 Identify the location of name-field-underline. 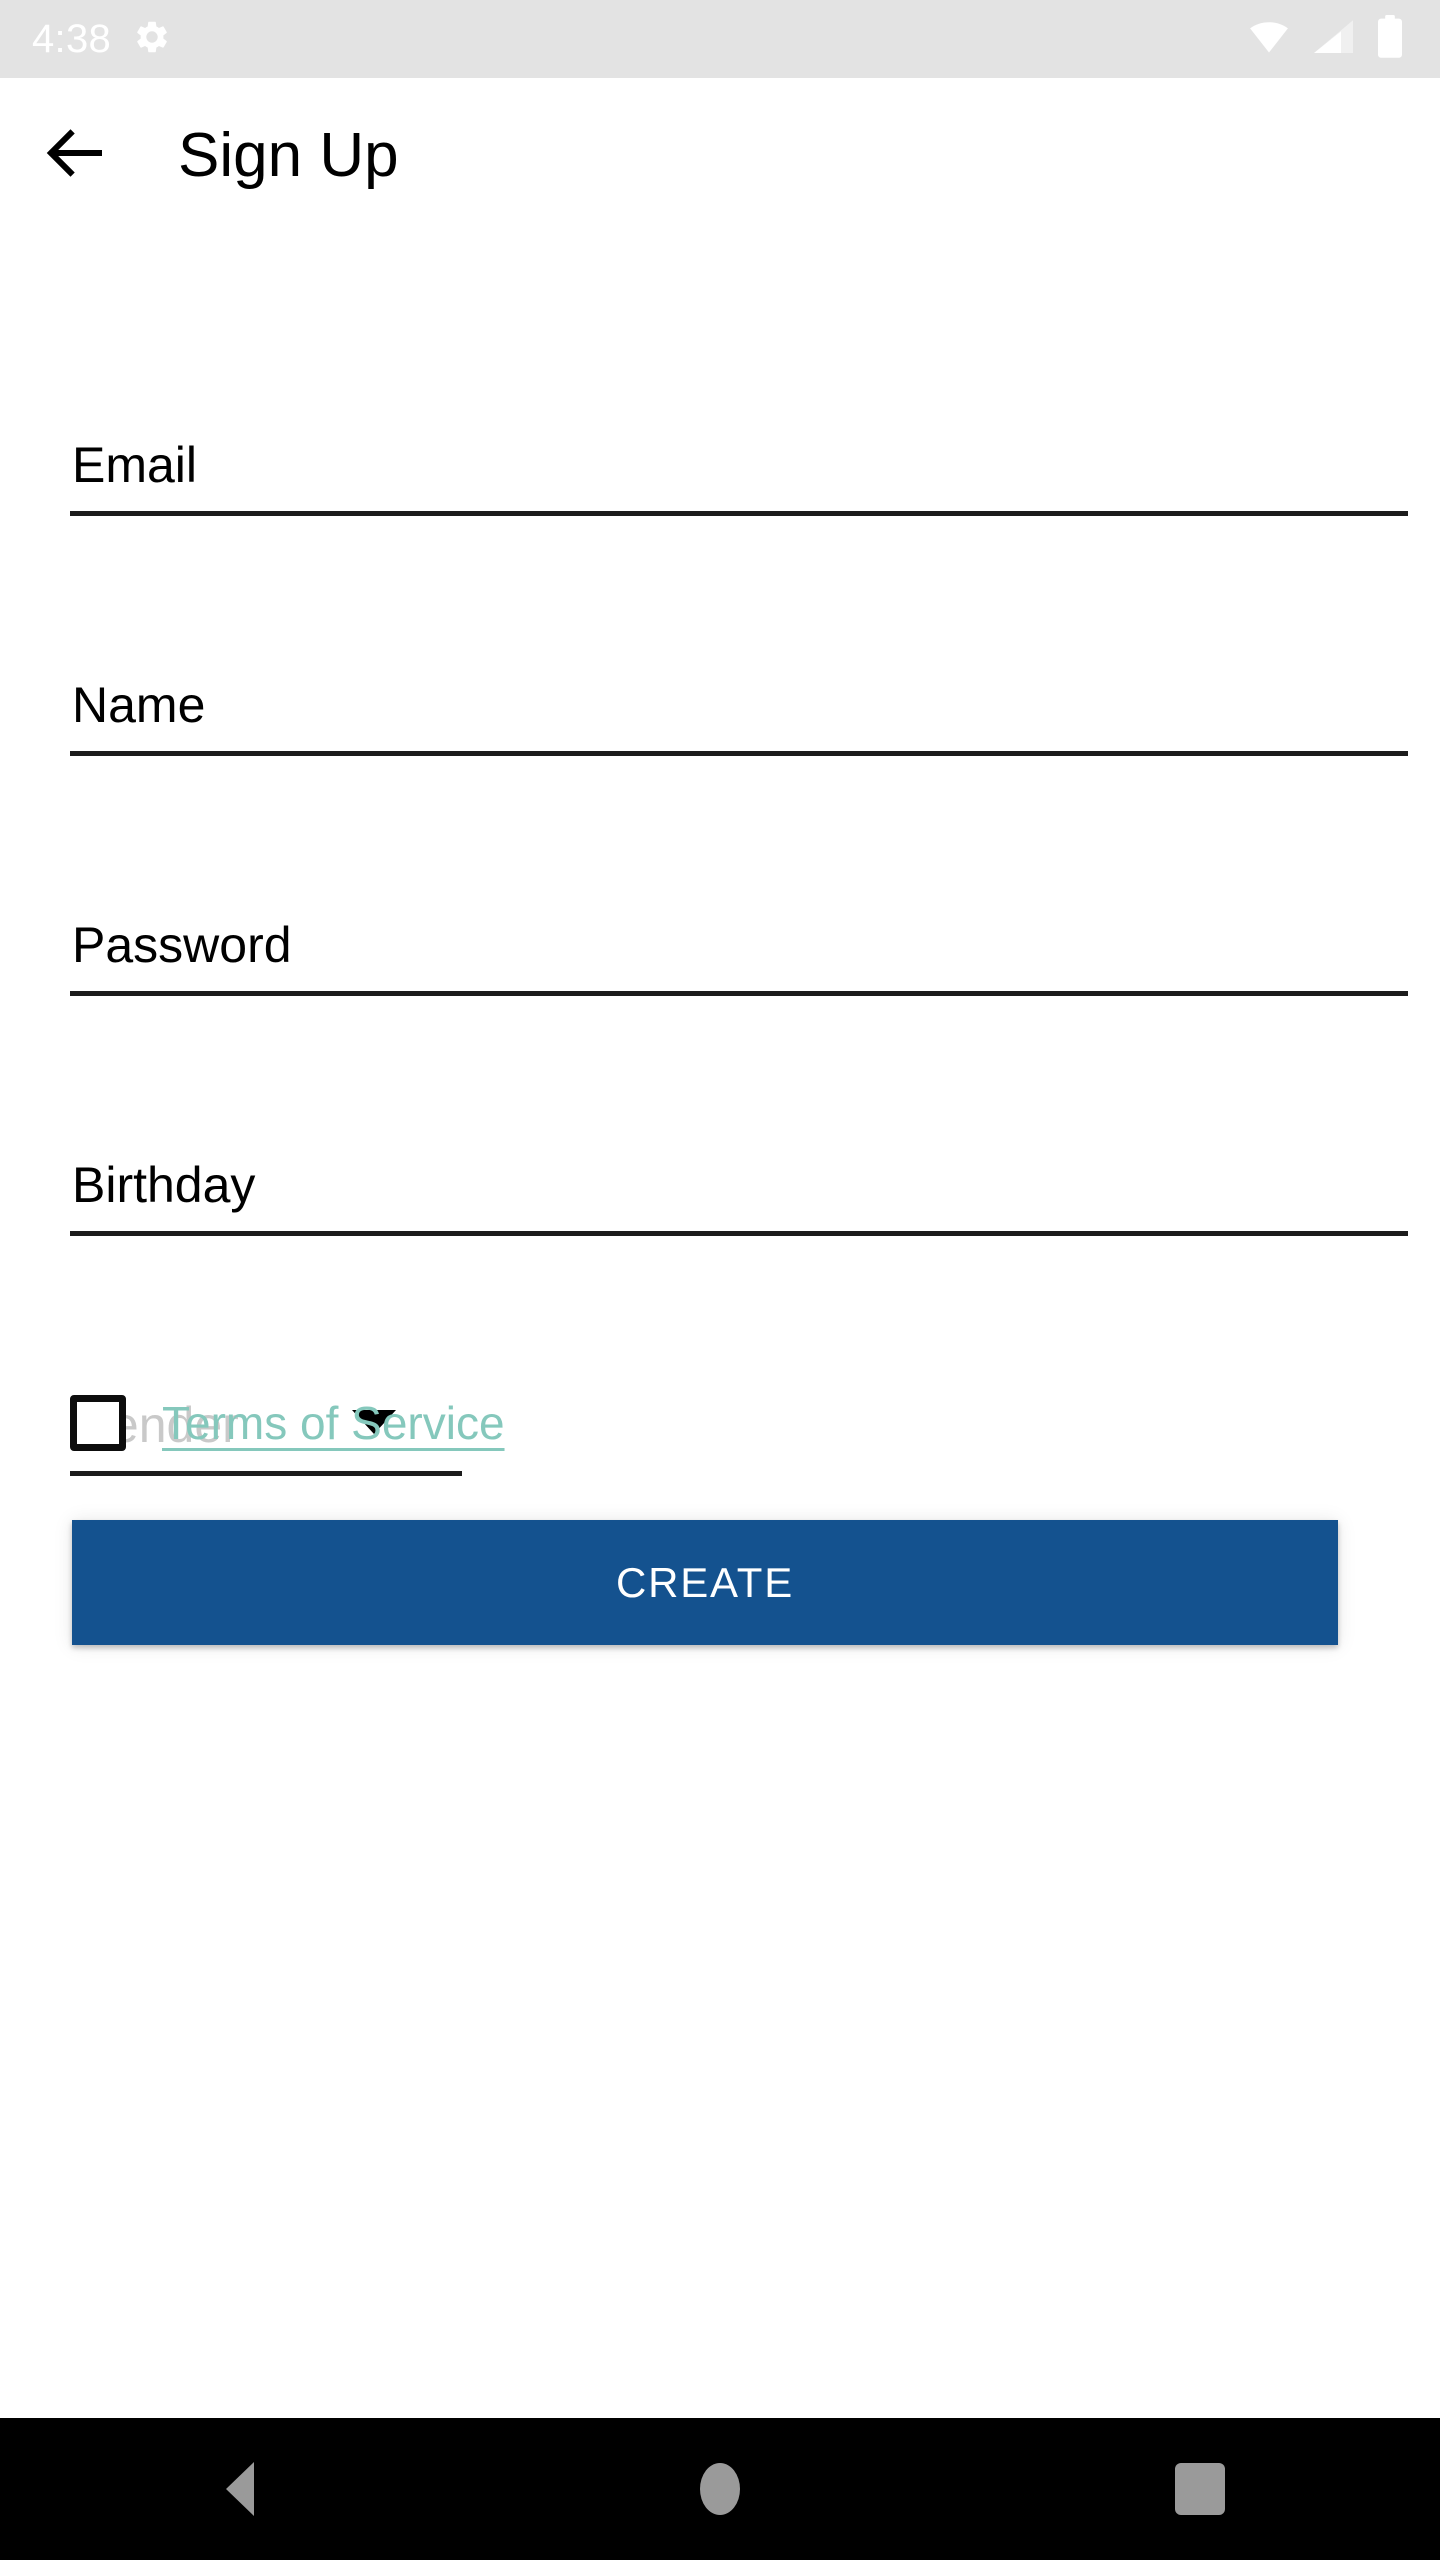
(739, 753).